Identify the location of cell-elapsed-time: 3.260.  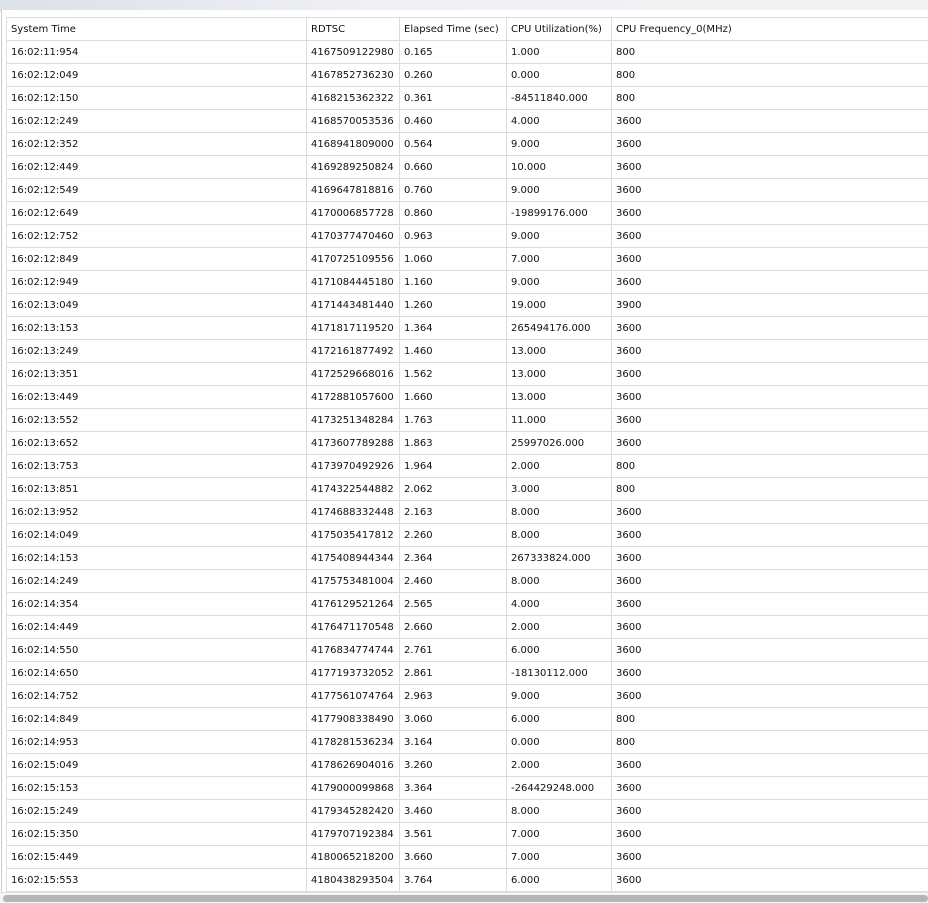
(453, 765).